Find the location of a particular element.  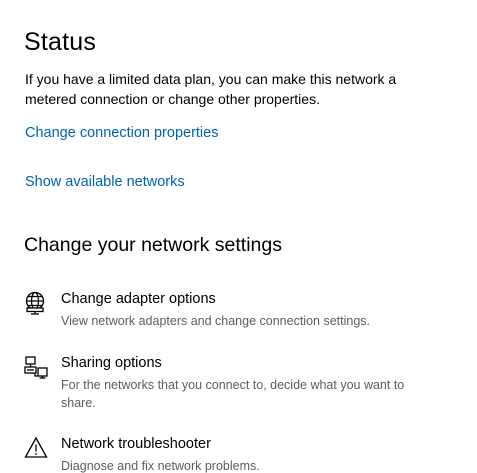

show-available-networks-link: Show available networks is located at coordinates (105, 182).